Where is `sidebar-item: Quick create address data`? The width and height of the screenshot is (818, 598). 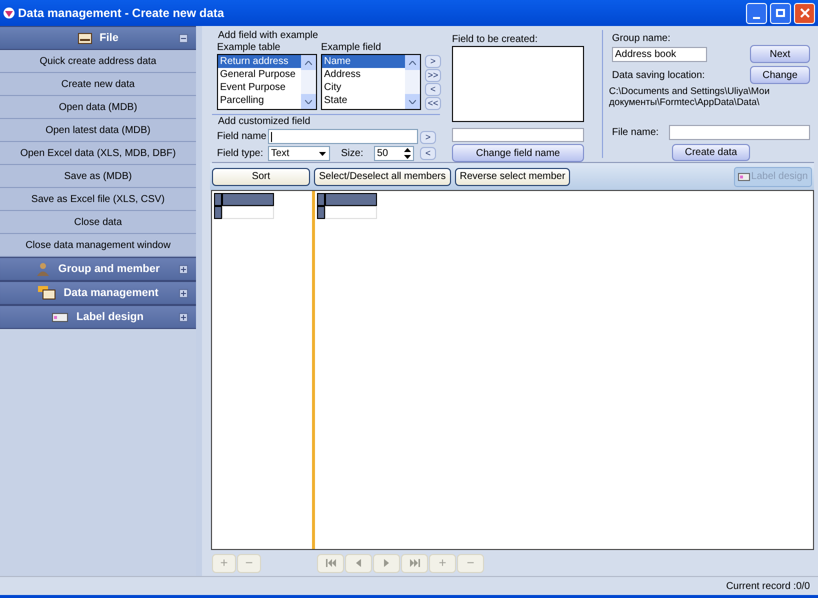 sidebar-item: Quick create address data is located at coordinates (98, 61).